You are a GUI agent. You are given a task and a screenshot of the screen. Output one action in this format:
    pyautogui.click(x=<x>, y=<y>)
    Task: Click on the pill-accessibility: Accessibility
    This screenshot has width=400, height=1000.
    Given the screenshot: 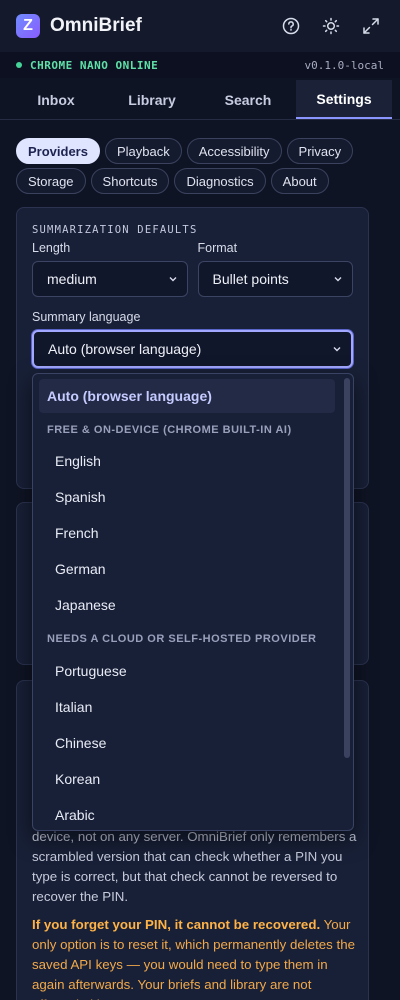 What is the action you would take?
    pyautogui.click(x=234, y=151)
    